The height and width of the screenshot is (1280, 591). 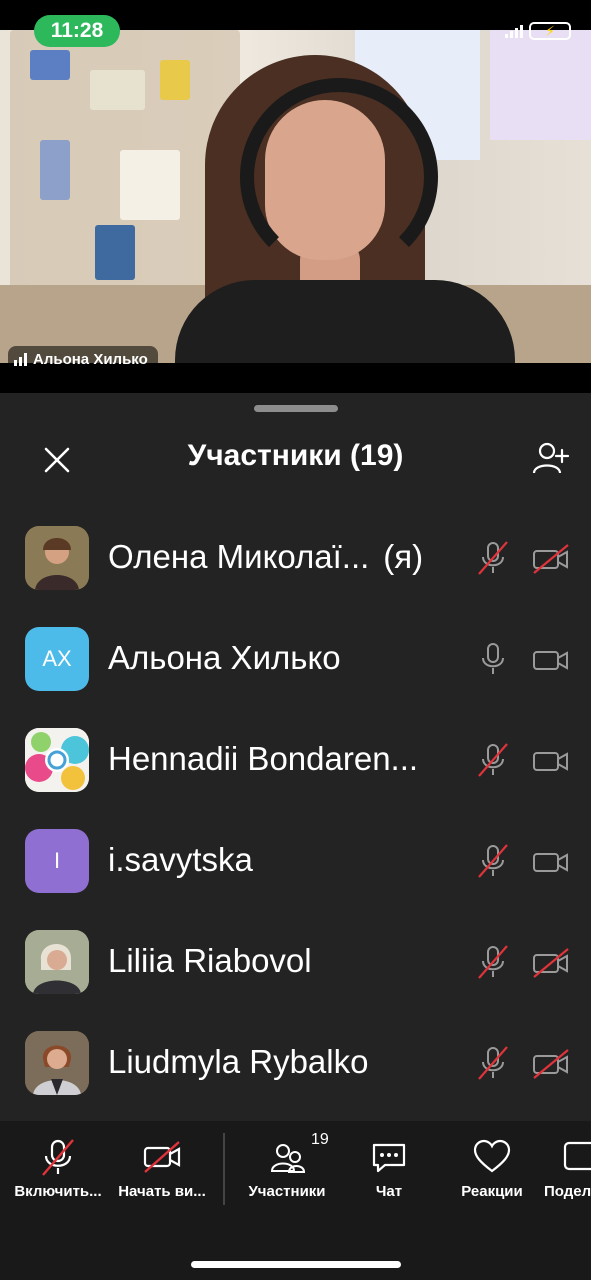 What do you see at coordinates (493, 658) in the screenshot?
I see `mic-icon` at bounding box center [493, 658].